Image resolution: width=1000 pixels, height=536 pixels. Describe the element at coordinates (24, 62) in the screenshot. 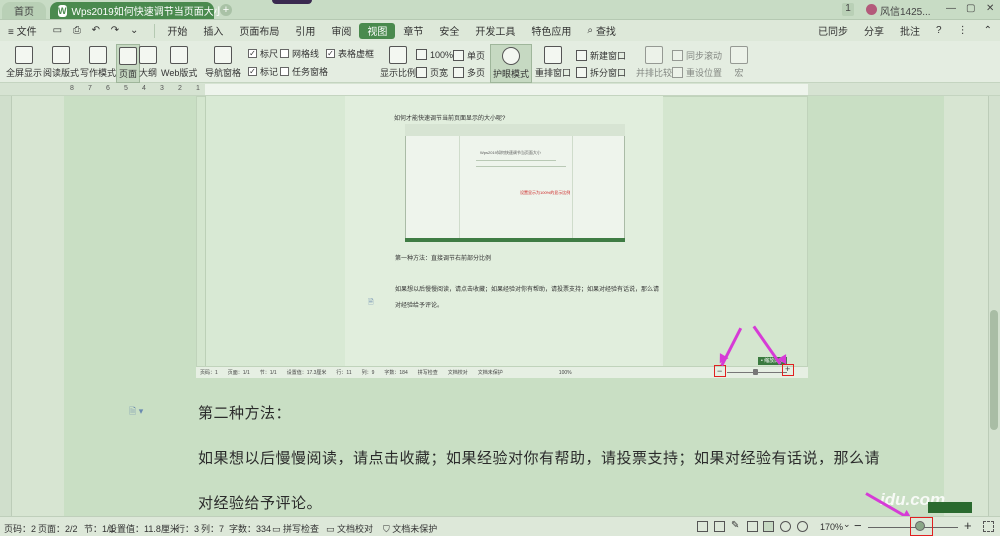

I see `fullscreen-button: 全屏显示` at that location.